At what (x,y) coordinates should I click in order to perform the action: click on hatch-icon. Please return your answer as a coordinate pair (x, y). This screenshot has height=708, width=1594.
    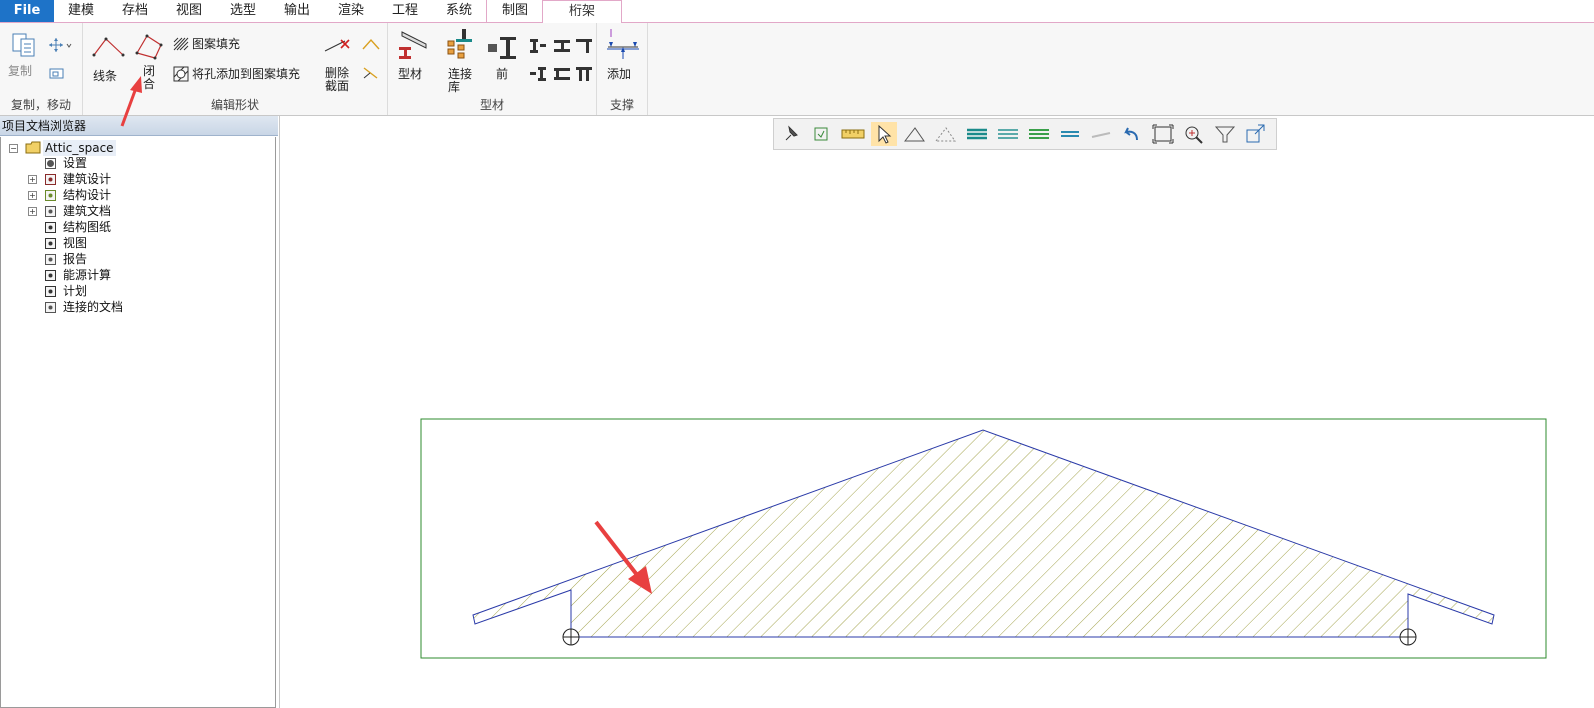
    Looking at the image, I should click on (181, 44).